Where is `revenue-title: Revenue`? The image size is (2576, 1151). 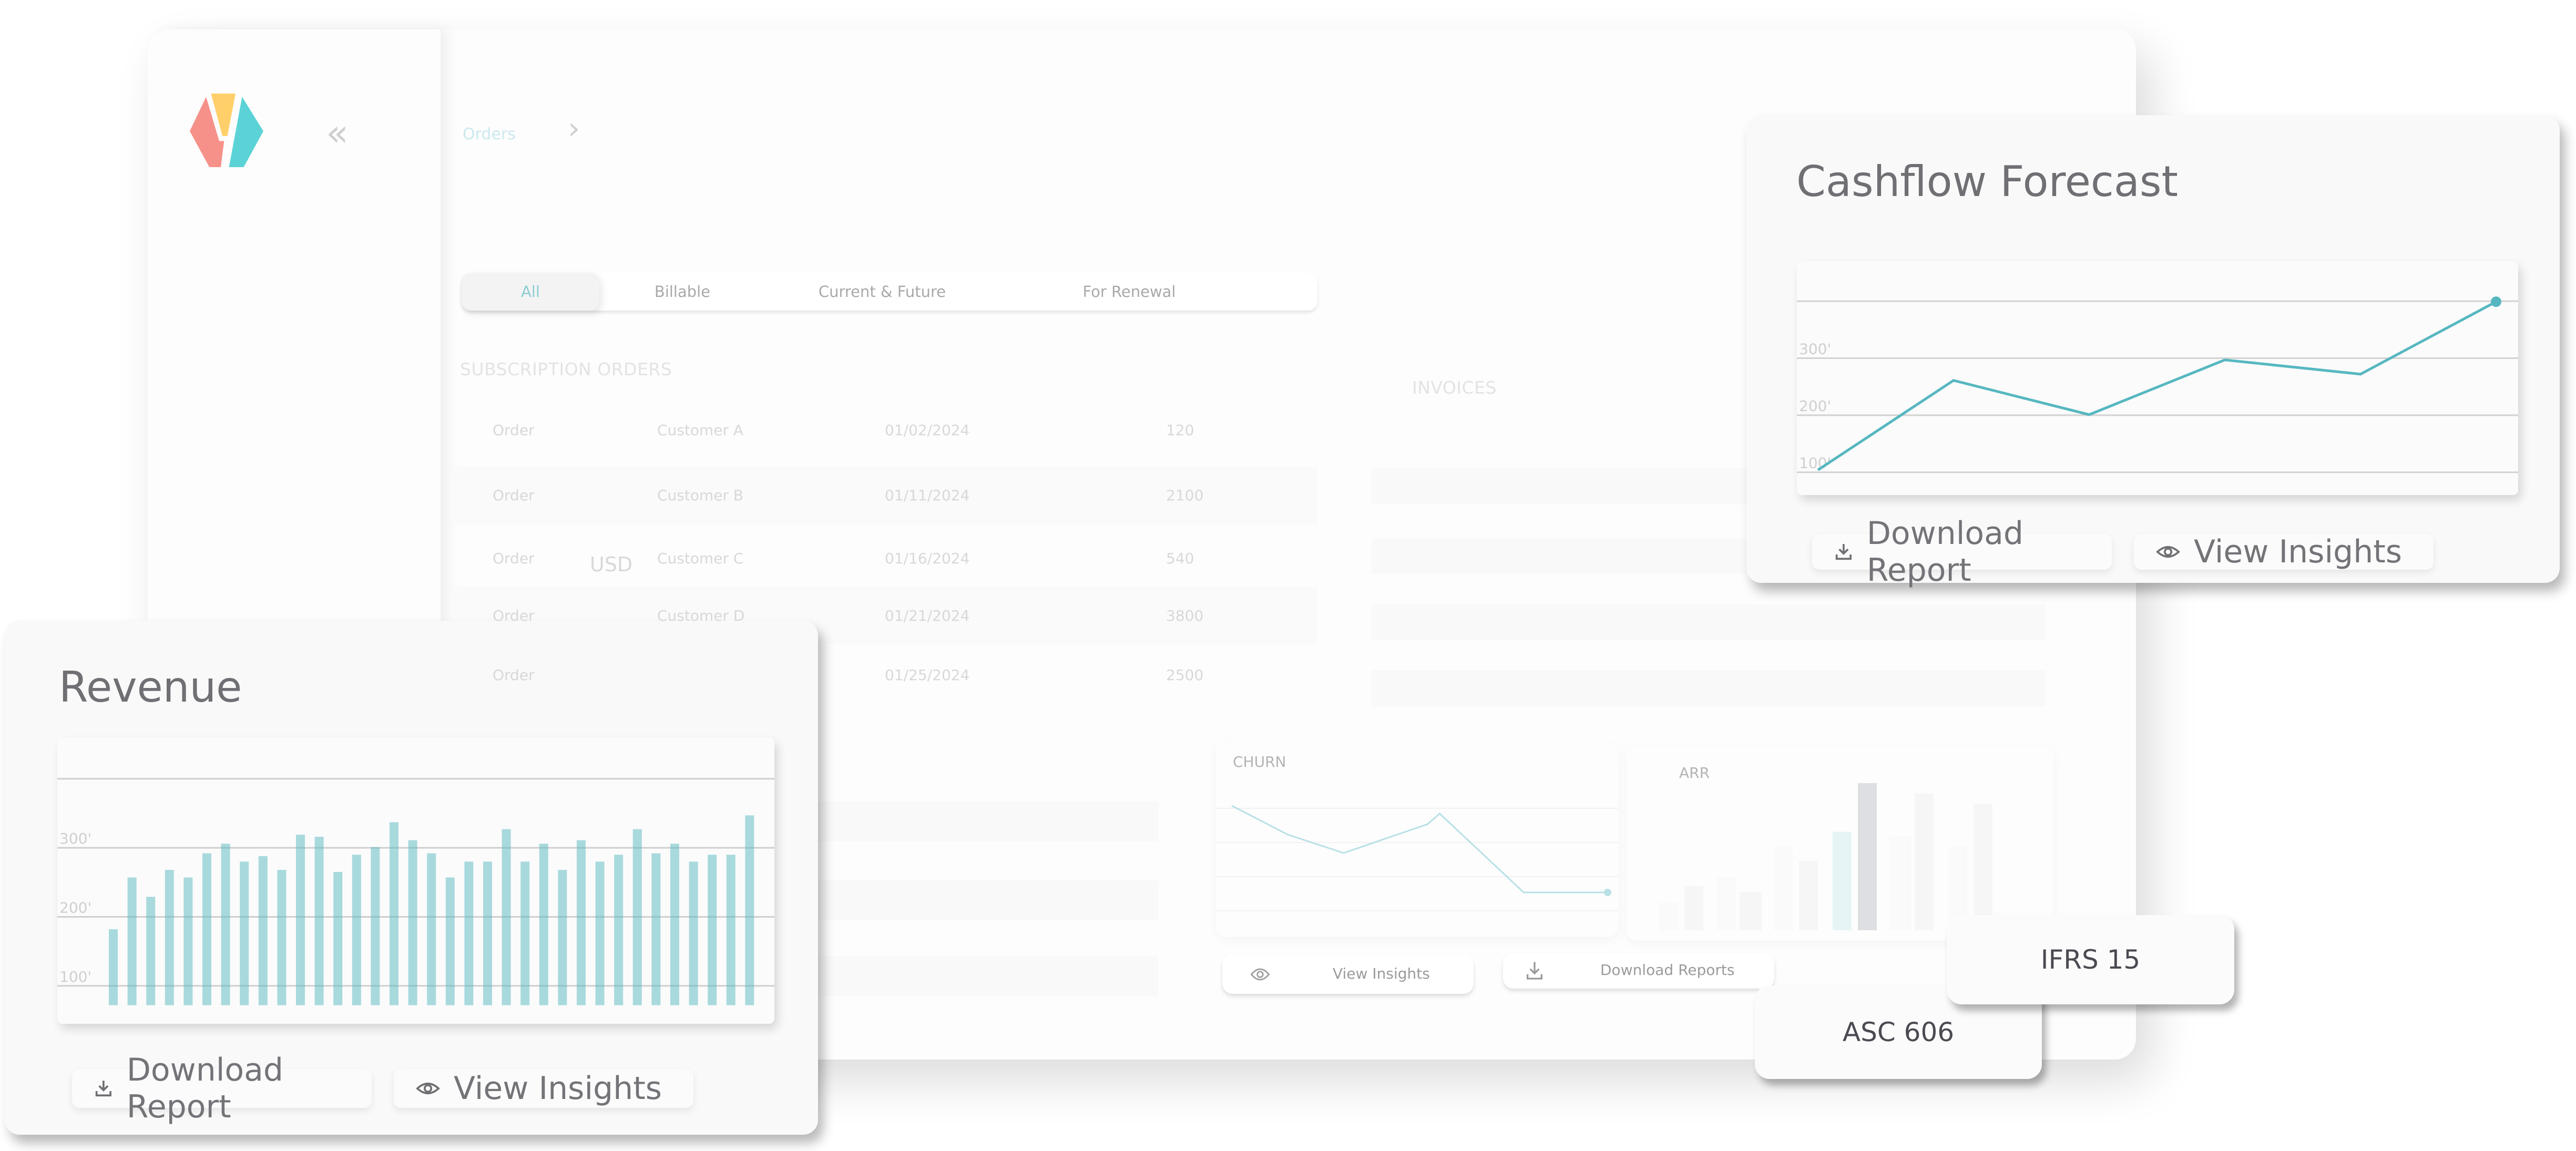 revenue-title: Revenue is located at coordinates (150, 687).